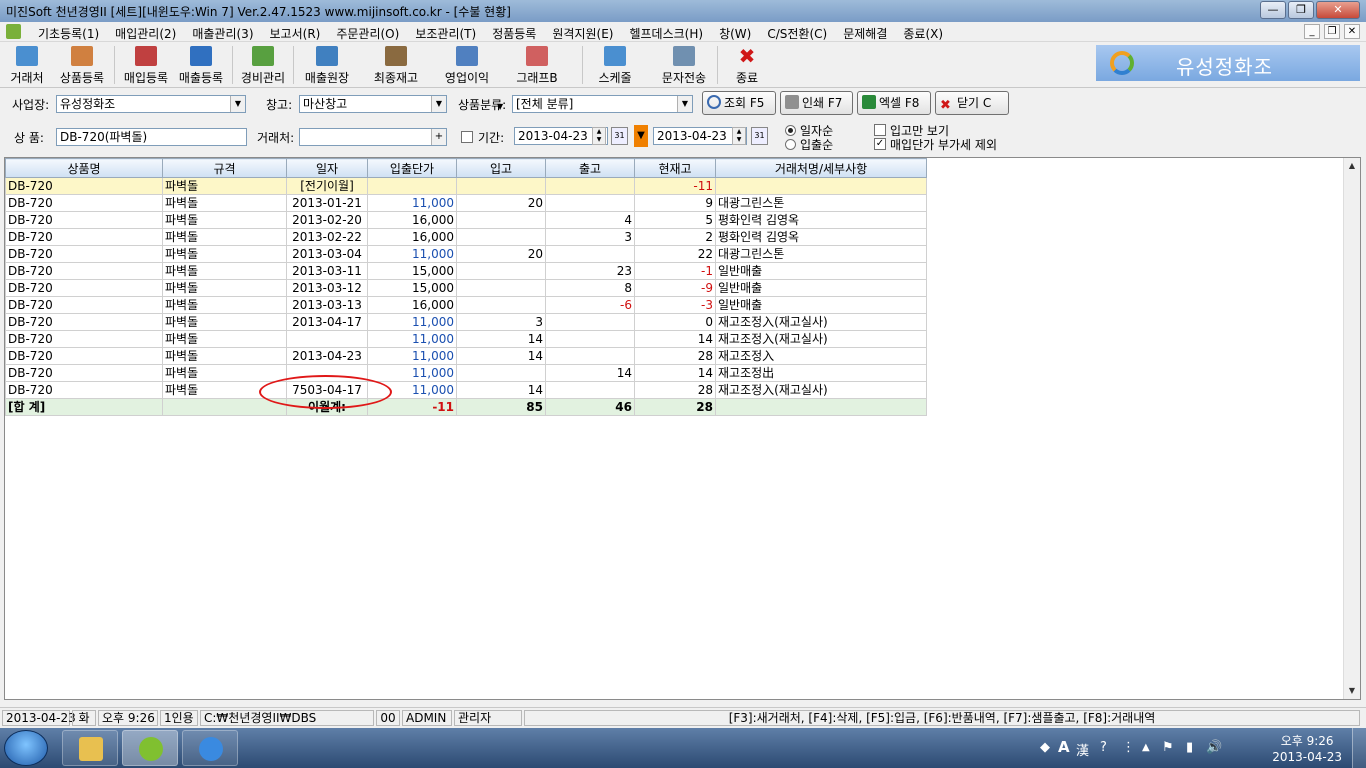 This screenshot has width=1366, height=768. What do you see at coordinates (1273, 10) in the screenshot?
I see `minimize-button: —` at bounding box center [1273, 10].